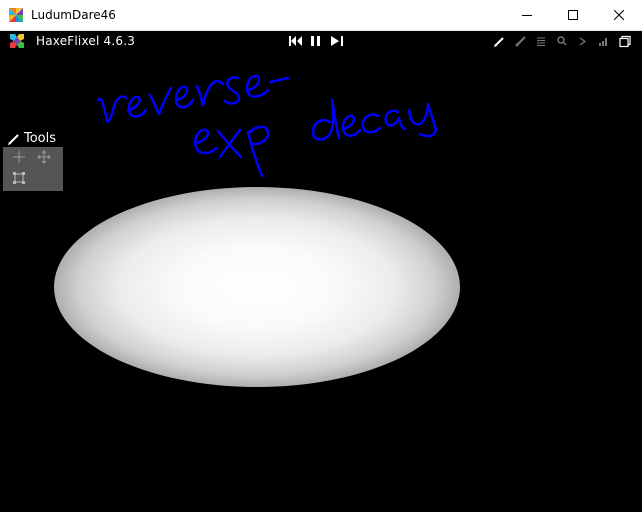 The image size is (642, 512). I want to click on tools-panel, so click(33, 169).